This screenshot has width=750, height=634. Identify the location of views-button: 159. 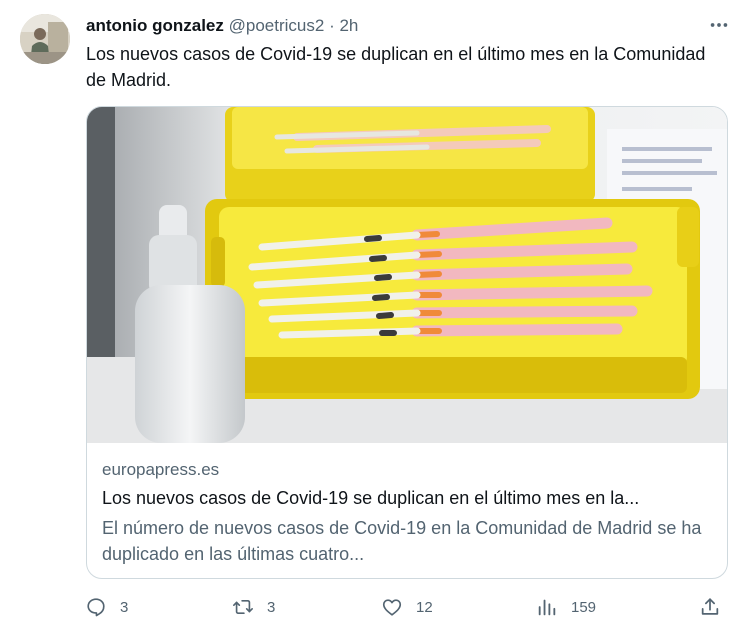
(566, 607).